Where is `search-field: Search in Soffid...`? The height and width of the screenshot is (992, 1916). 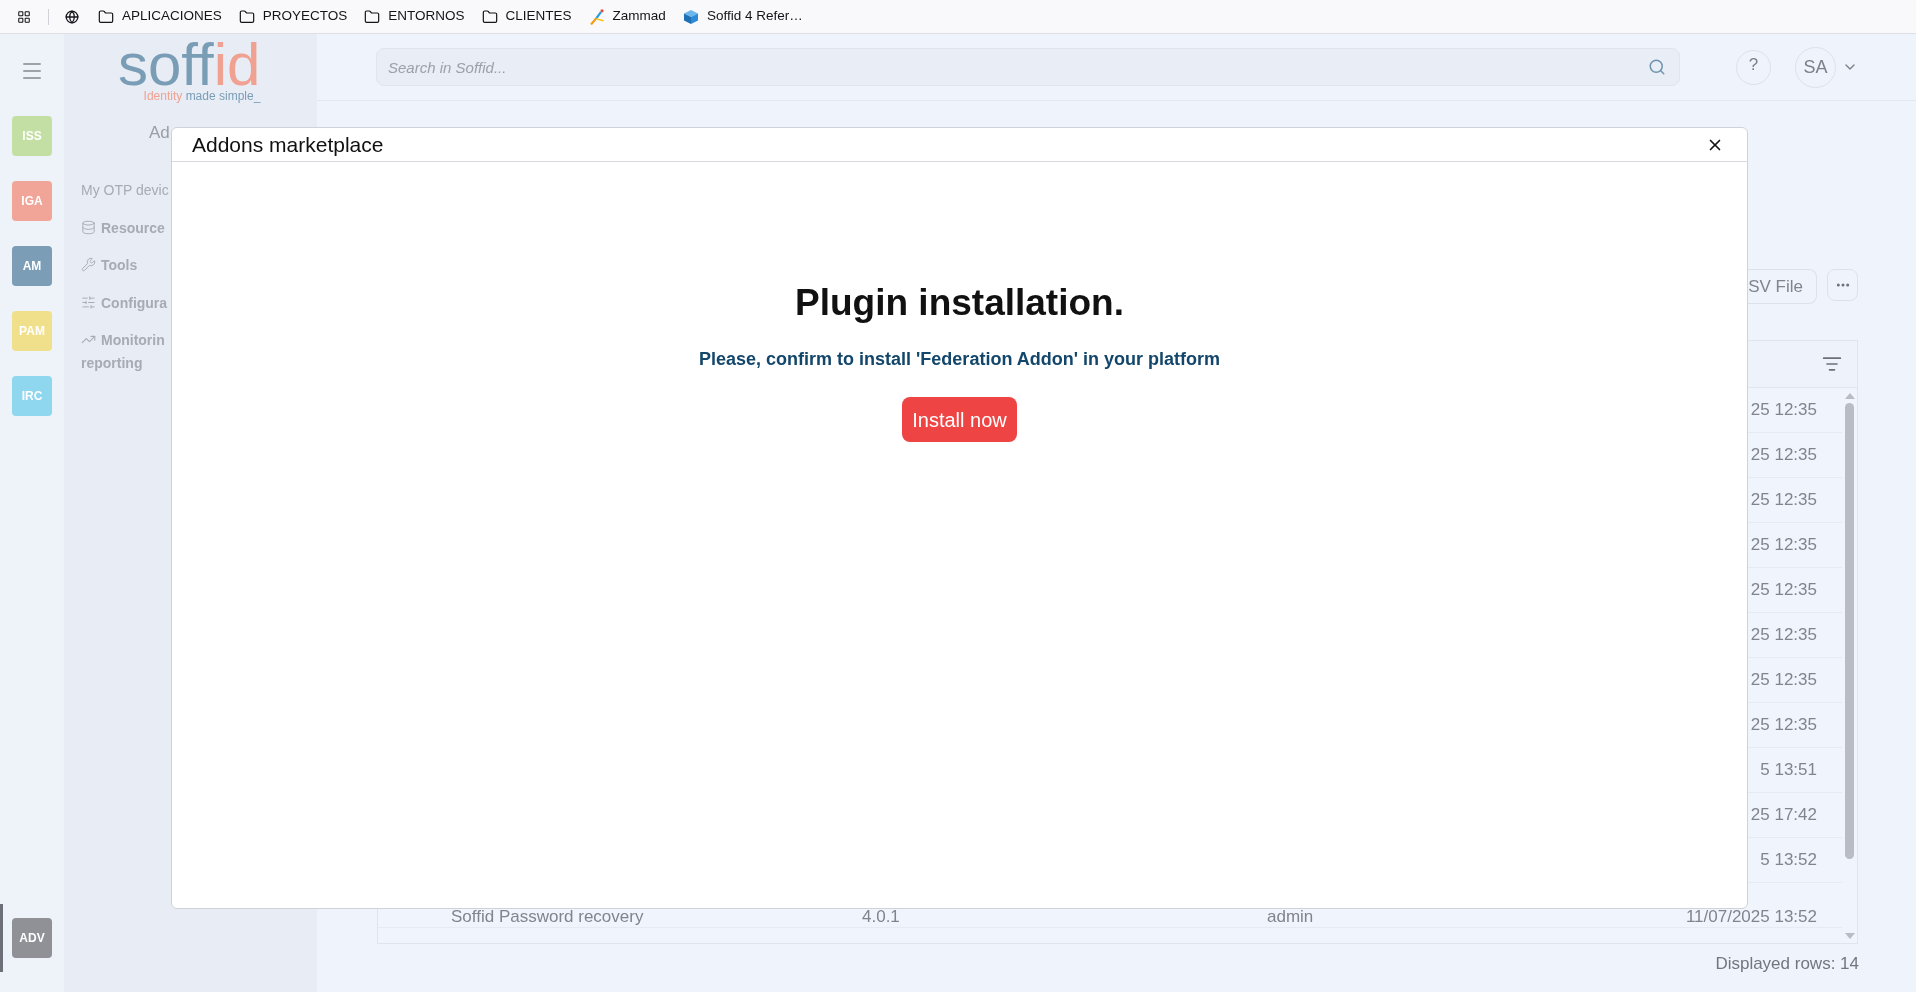
search-field: Search in Soffid... is located at coordinates (1028, 67).